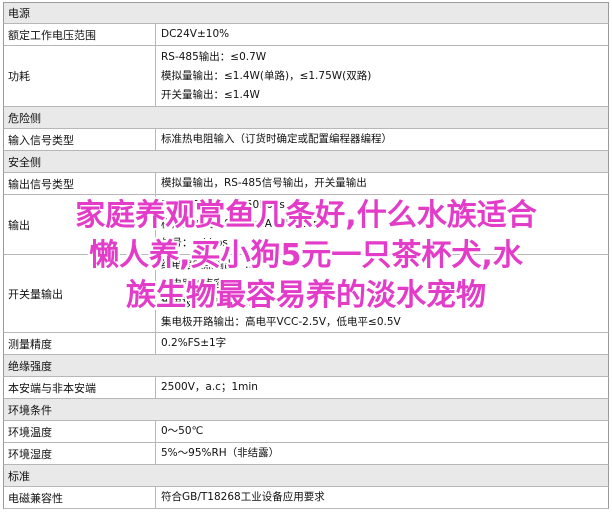 This screenshot has width=612, height=514. Describe the element at coordinates (80, 34) in the screenshot. I see `row-label: 额定工作电压范围` at that location.